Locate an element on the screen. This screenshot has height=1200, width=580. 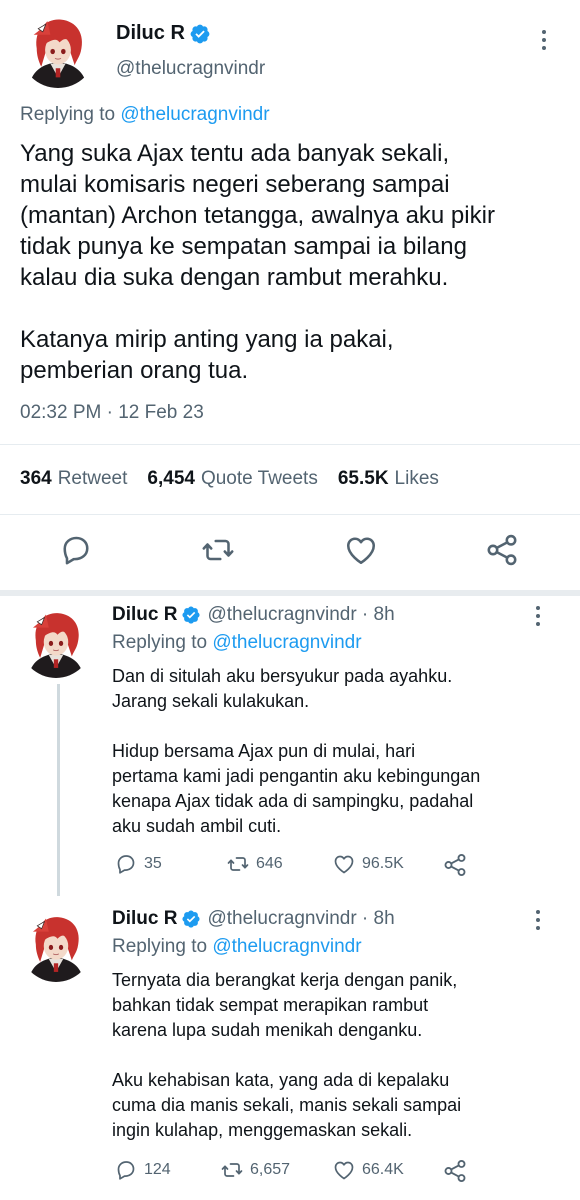
engagement-stats: 364 Retweet 6,454 Quote Tweets 65.5K Likes is located at coordinates (239, 479).